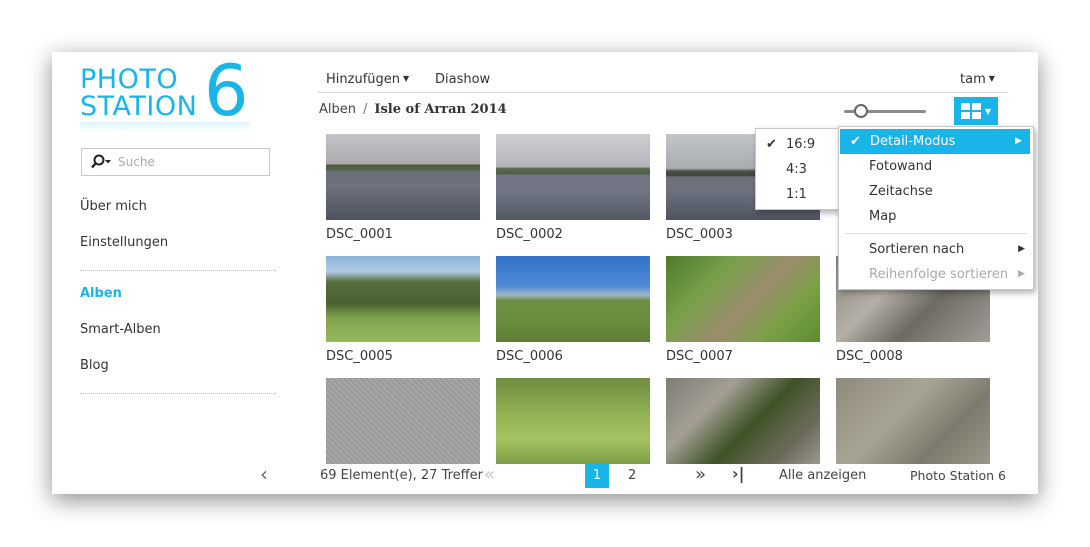  I want to click on sidebar-item-about: Über mich, so click(178, 210).